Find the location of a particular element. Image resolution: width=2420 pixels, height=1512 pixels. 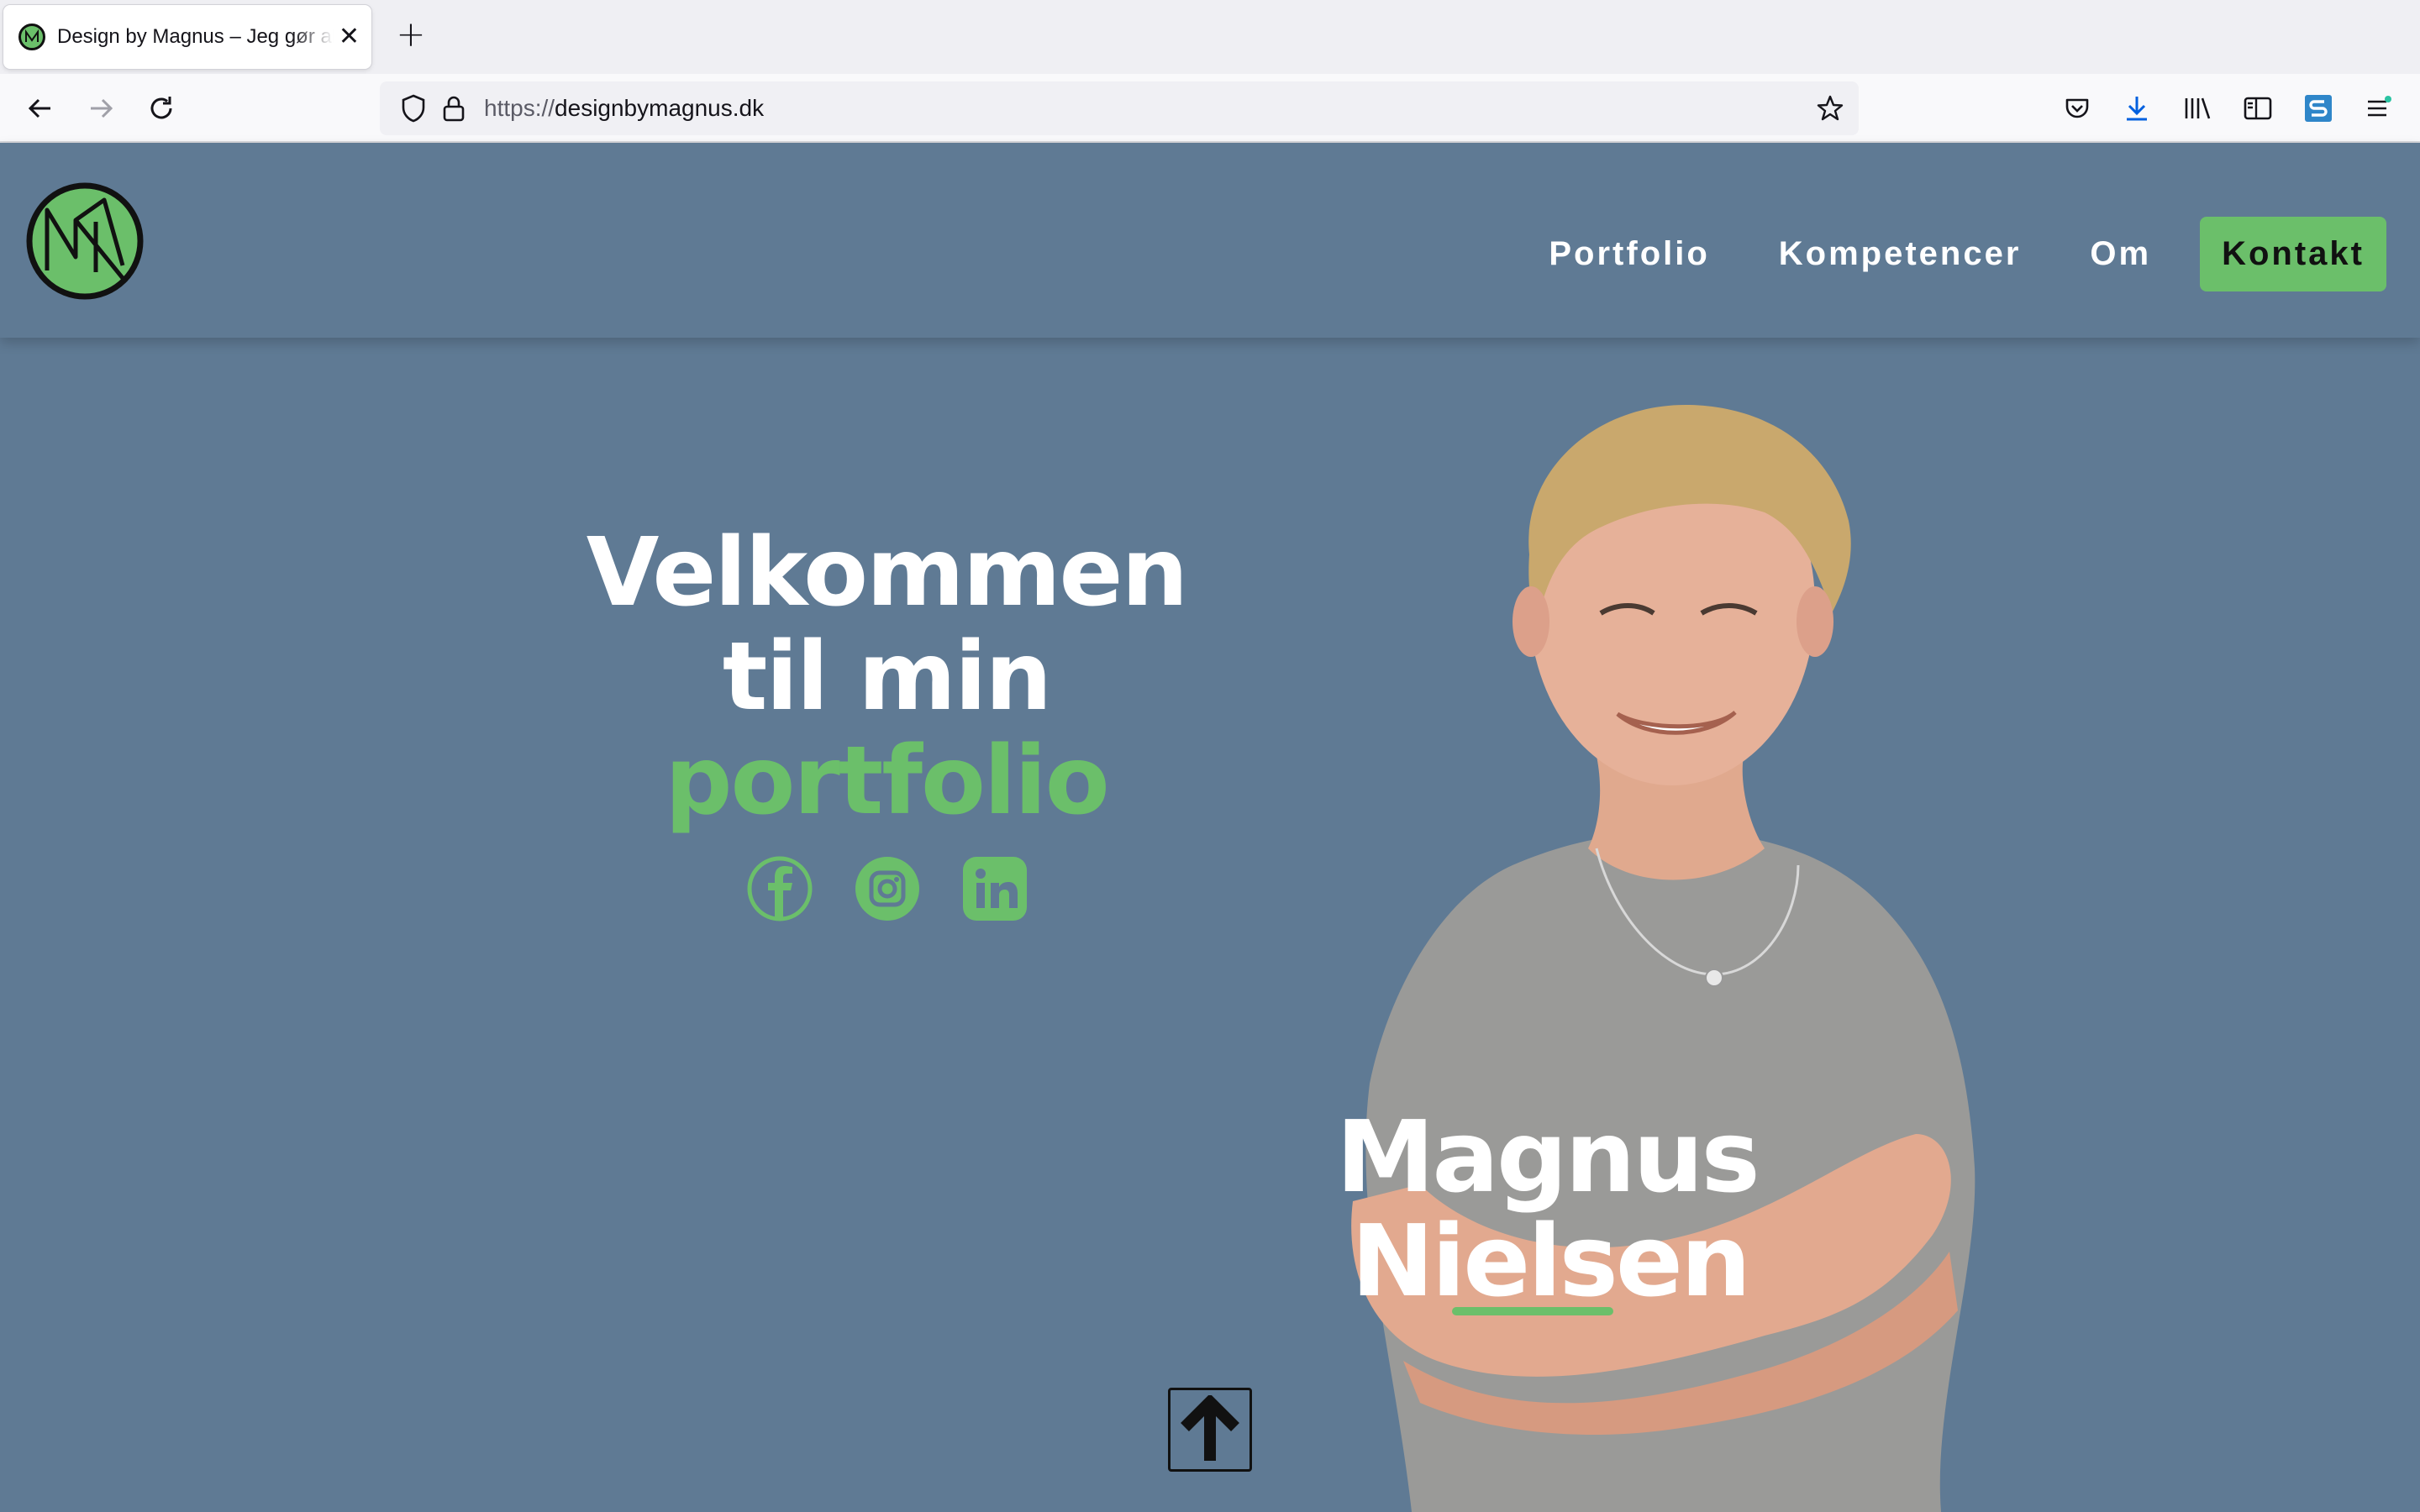

site-favicon-icon is located at coordinates (31, 37).